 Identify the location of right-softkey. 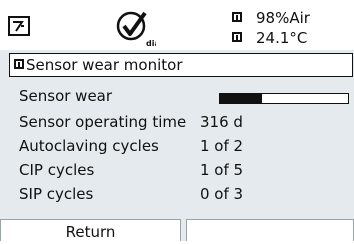
(270, 230).